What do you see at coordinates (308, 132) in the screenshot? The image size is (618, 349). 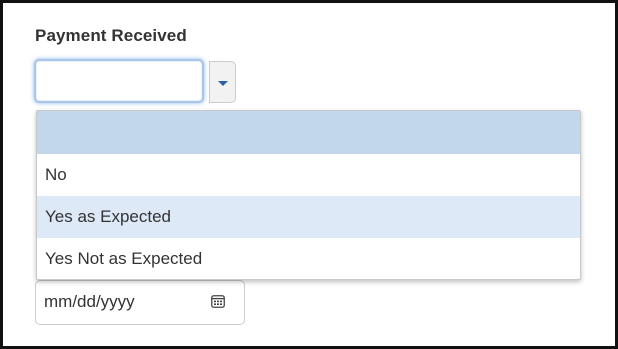 I see `option-blank` at bounding box center [308, 132].